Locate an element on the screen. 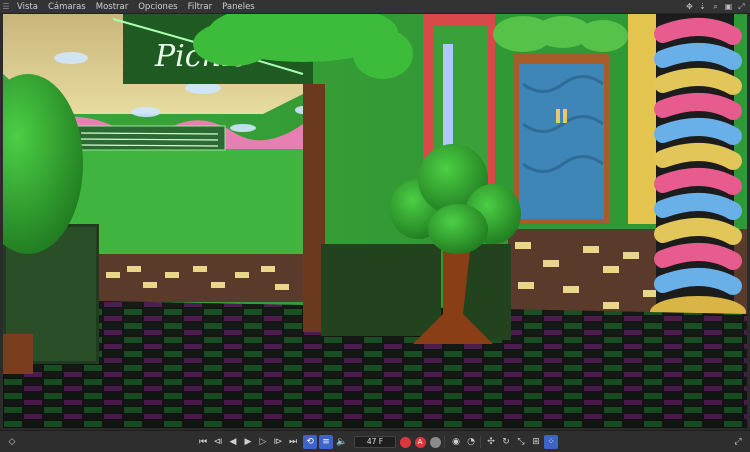 Image resolution: width=750 pixels, height=452 pixels. move-icon: ✣ is located at coordinates (491, 442).